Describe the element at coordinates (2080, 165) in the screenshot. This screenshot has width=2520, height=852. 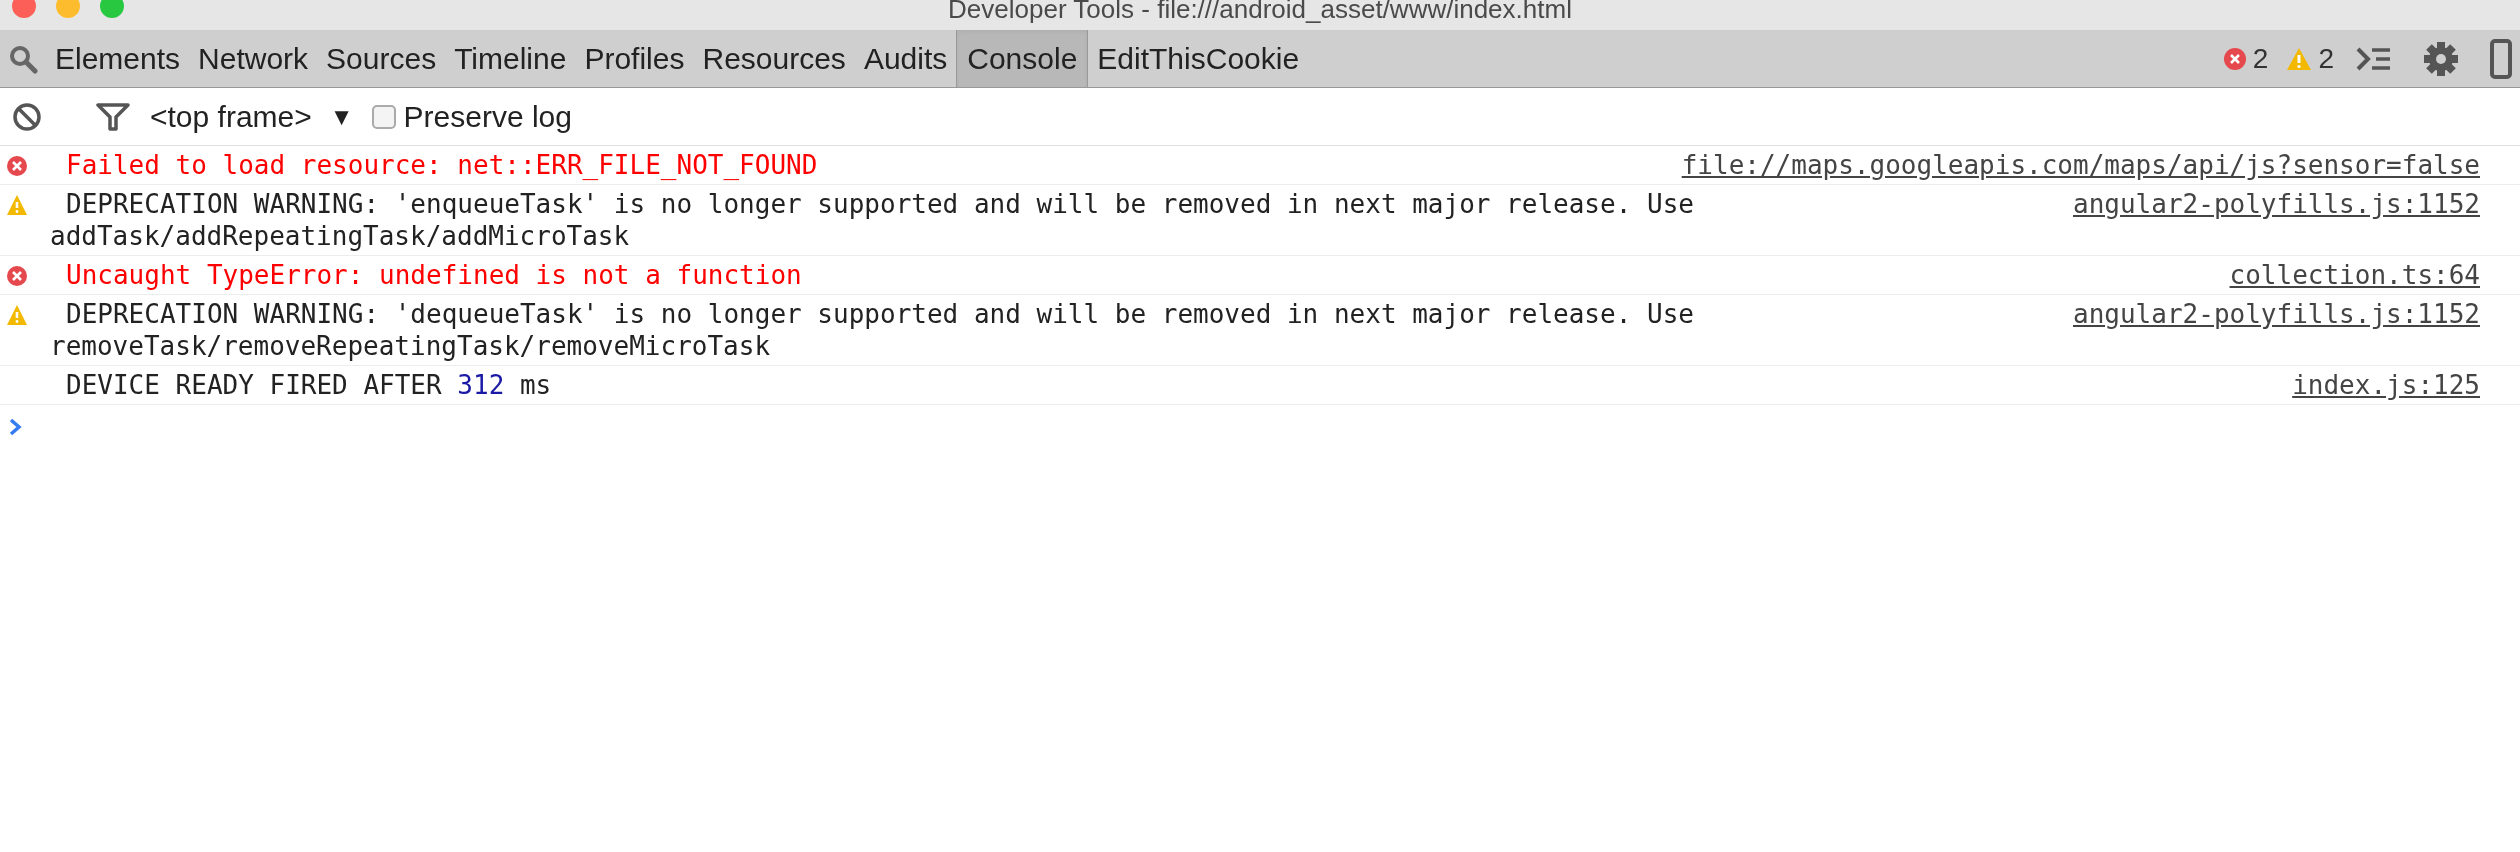
I see `source-link: file://maps.googleapis.com/maps/api/js?sensor=false` at that location.